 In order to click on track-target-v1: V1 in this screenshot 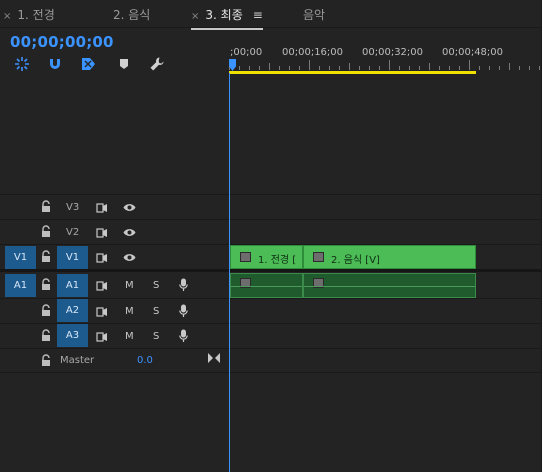, I will do `click(72, 257)`.